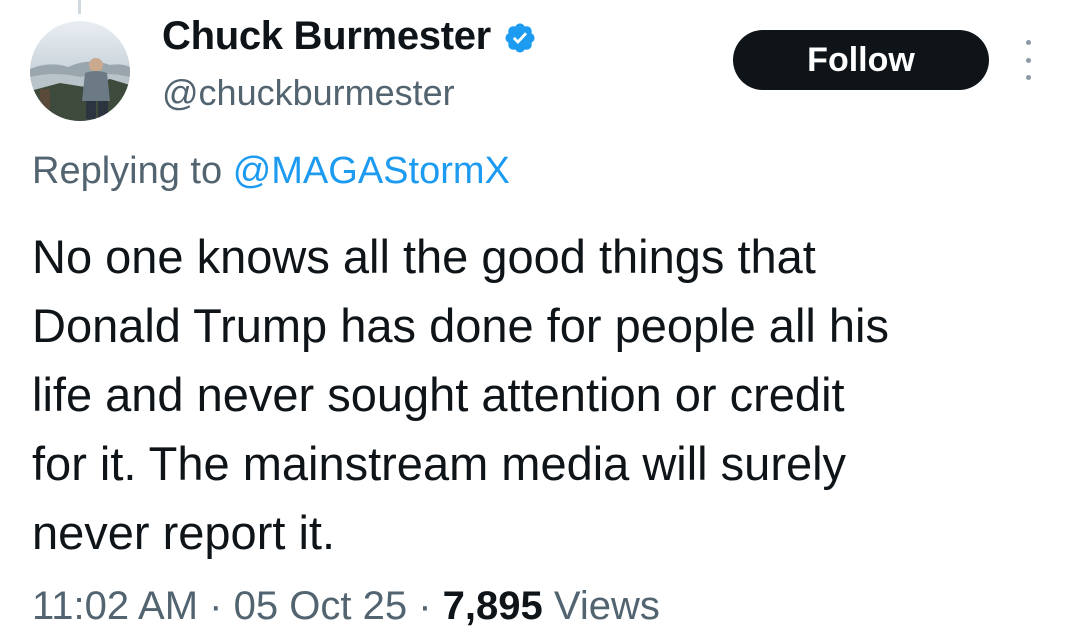 The image size is (1080, 634). I want to click on author-name-text: Chuck Burmester, so click(326, 36).